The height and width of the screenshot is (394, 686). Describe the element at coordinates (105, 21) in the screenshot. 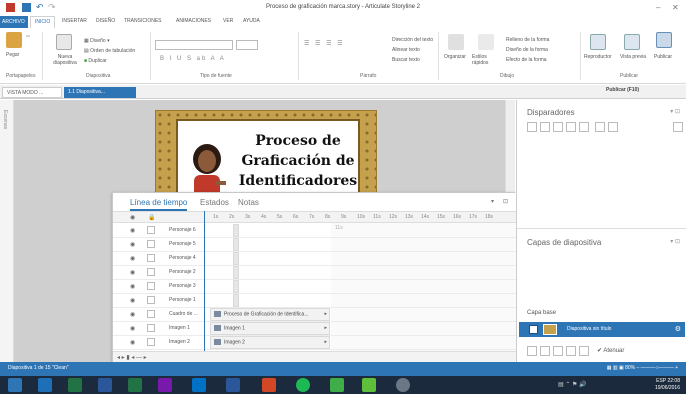

I see `tab-diseno: DISEÑO` at that location.